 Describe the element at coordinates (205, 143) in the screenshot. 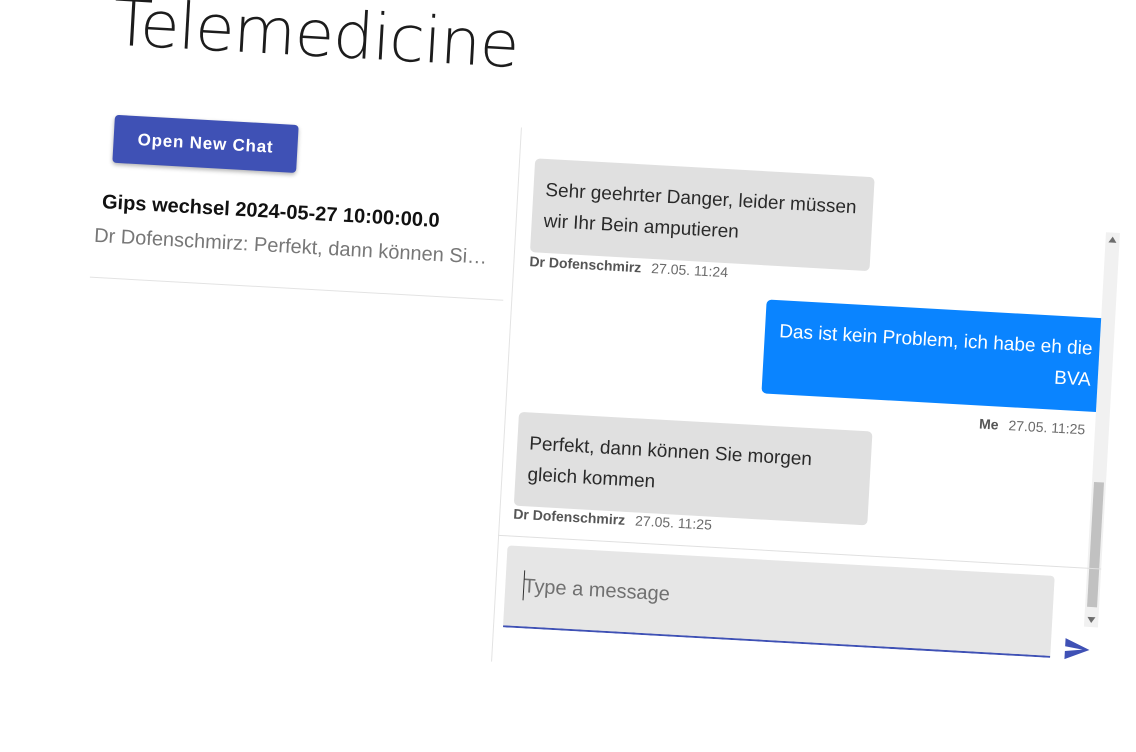

I see `open-new-chat-button: Open New Chat` at that location.